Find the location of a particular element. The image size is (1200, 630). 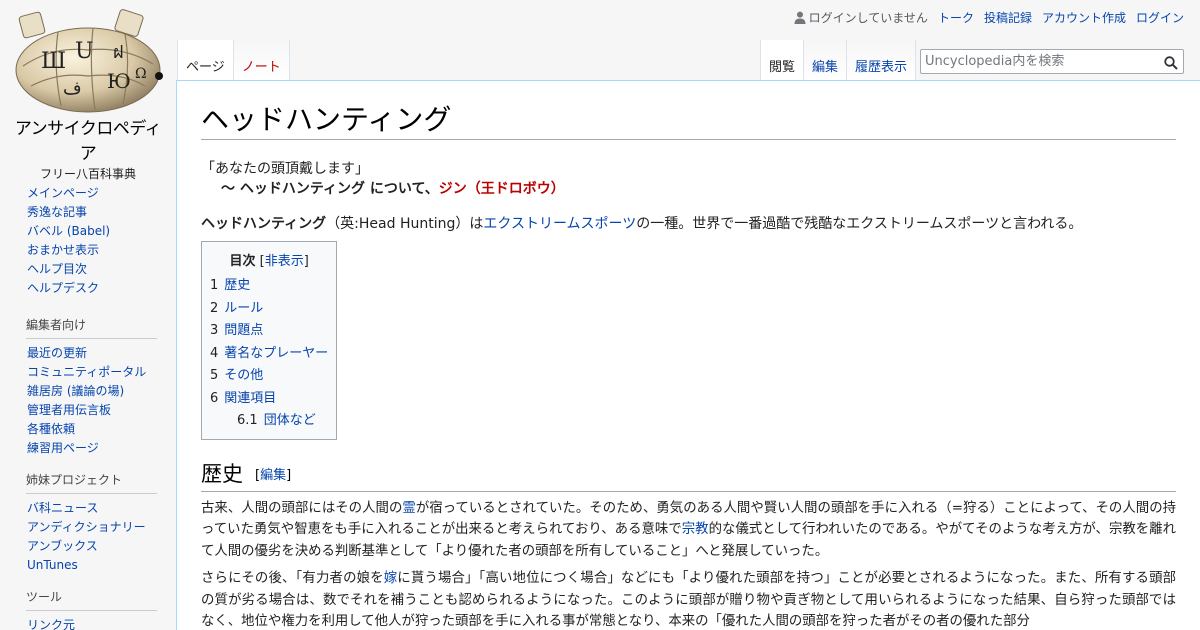

section-edit-link: 編集 is located at coordinates (273, 475).